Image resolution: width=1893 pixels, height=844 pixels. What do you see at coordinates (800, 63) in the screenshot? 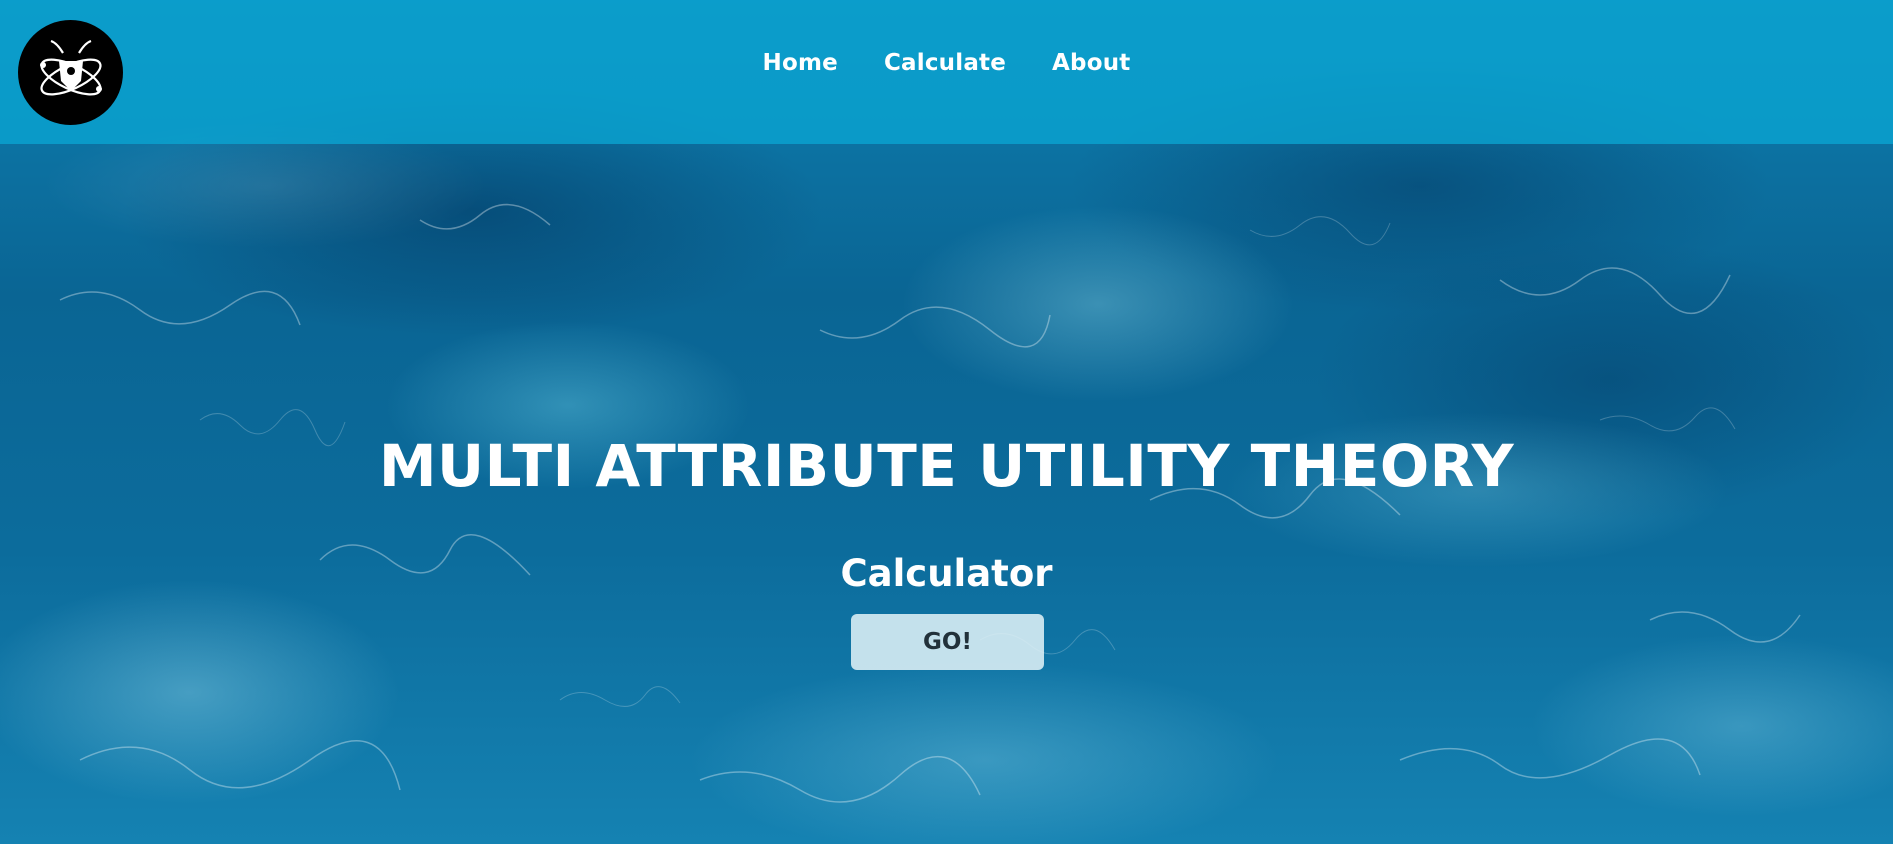
I see `nav-link-home: Home` at bounding box center [800, 63].